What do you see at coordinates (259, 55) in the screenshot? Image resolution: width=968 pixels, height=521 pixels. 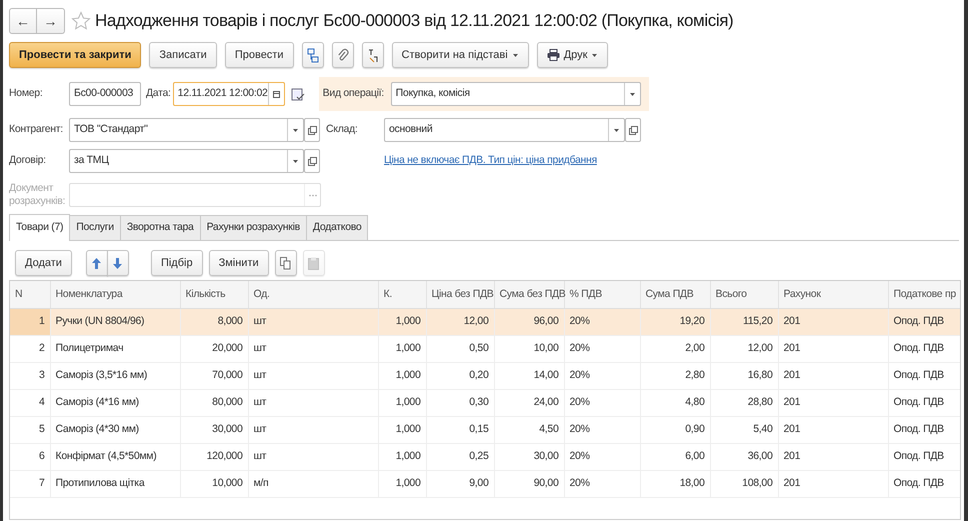 I see `toolbar-button: Провести` at bounding box center [259, 55].